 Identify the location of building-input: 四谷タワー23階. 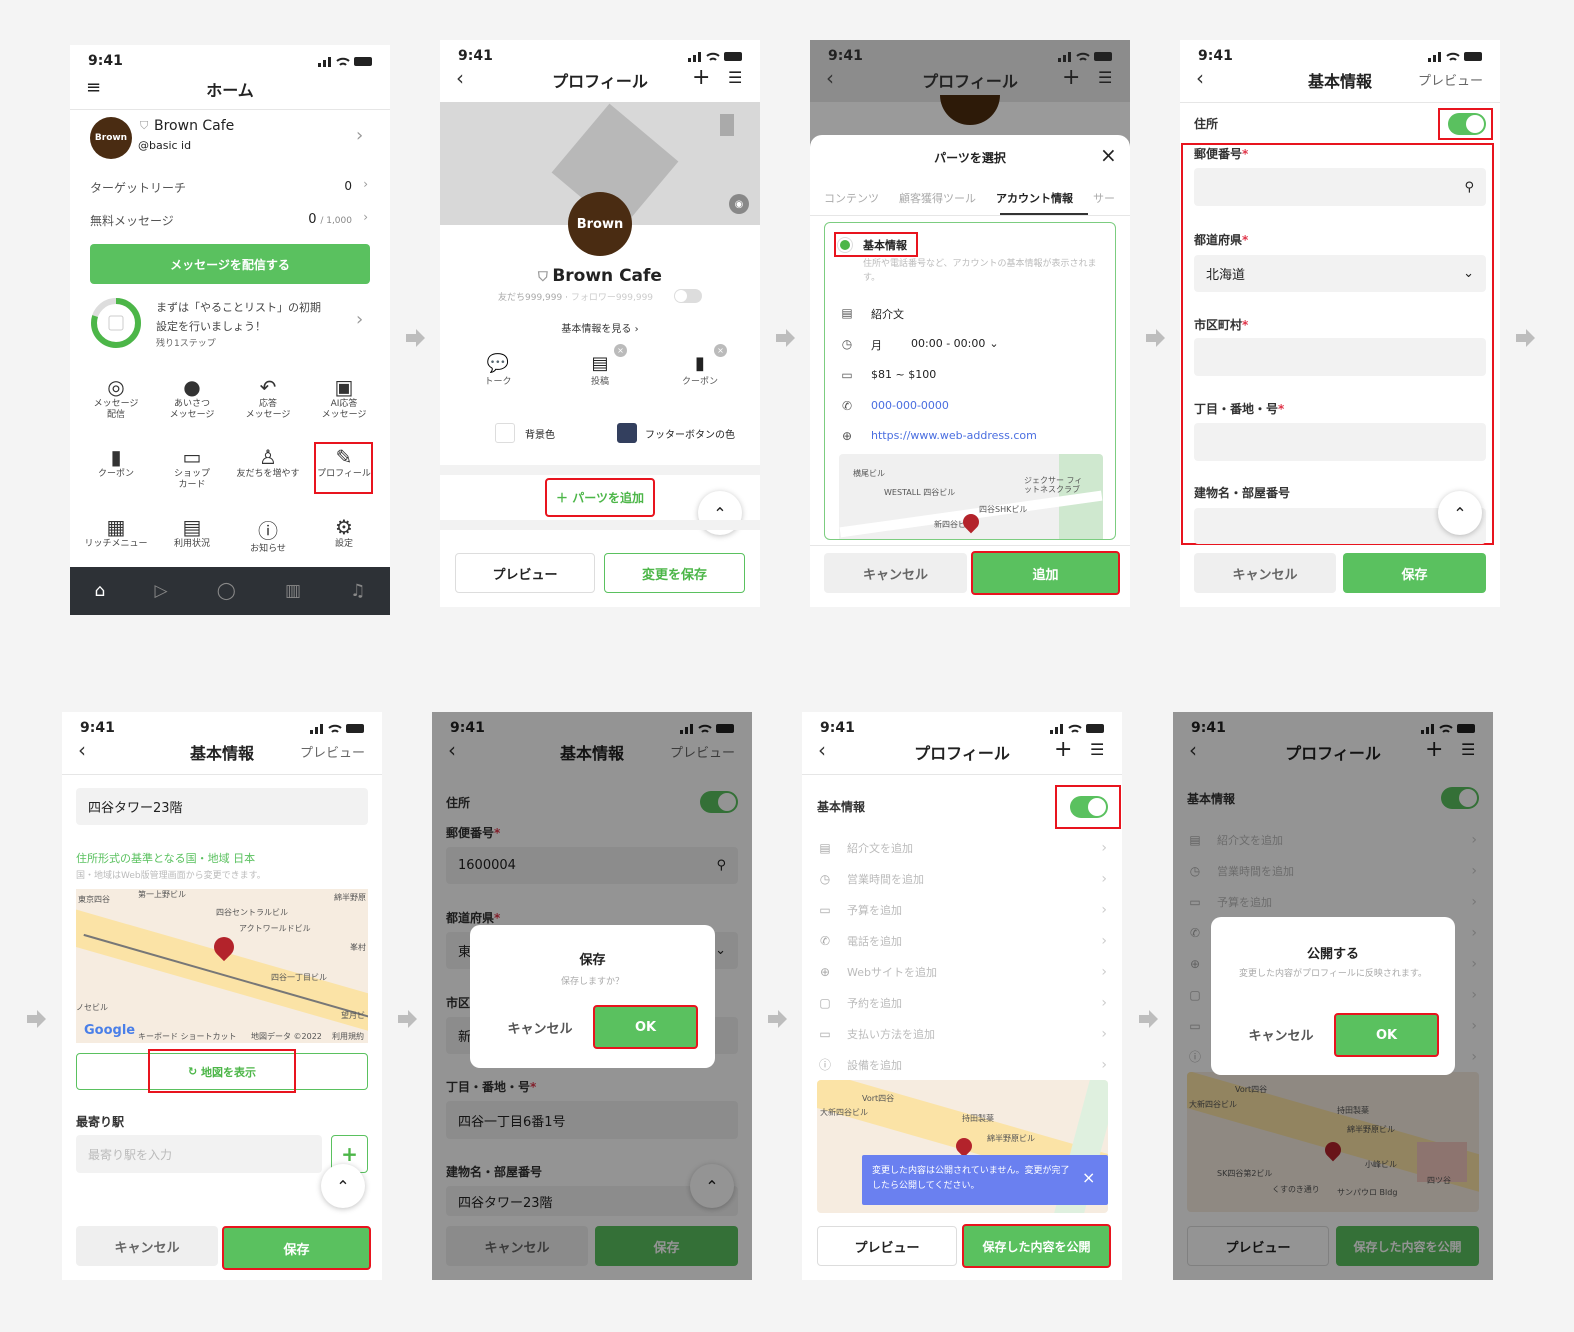
(222, 806).